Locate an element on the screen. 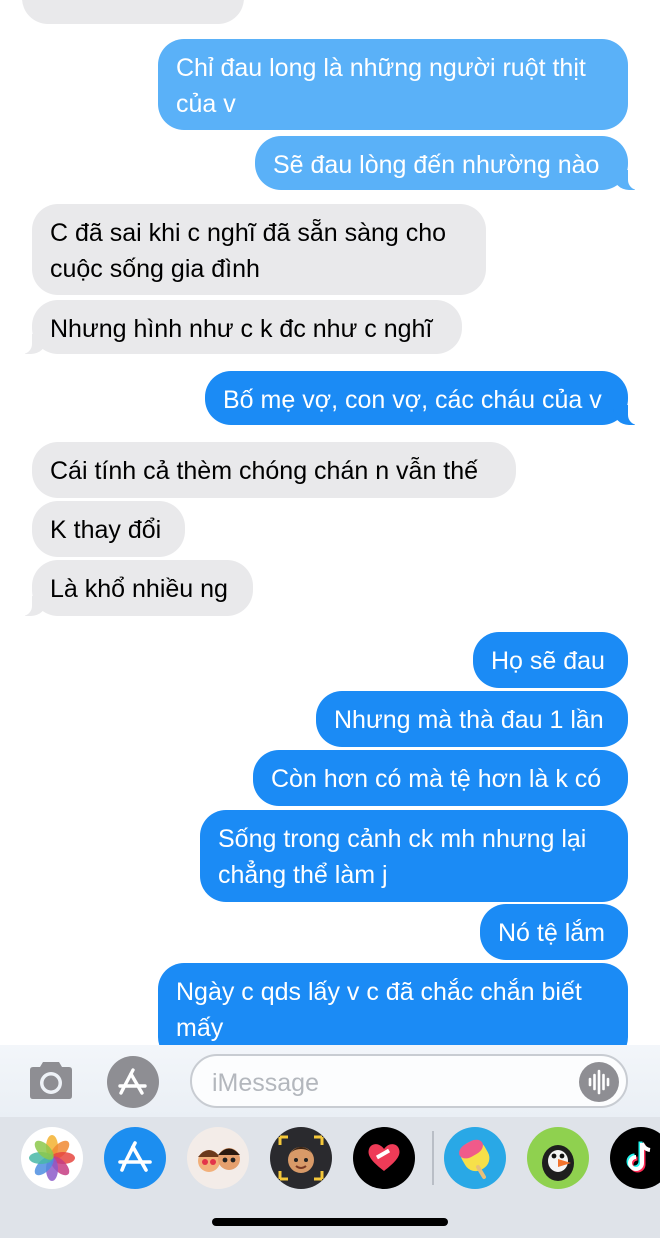 The width and height of the screenshot is (660, 1238). memoji-icon is located at coordinates (301, 1158).